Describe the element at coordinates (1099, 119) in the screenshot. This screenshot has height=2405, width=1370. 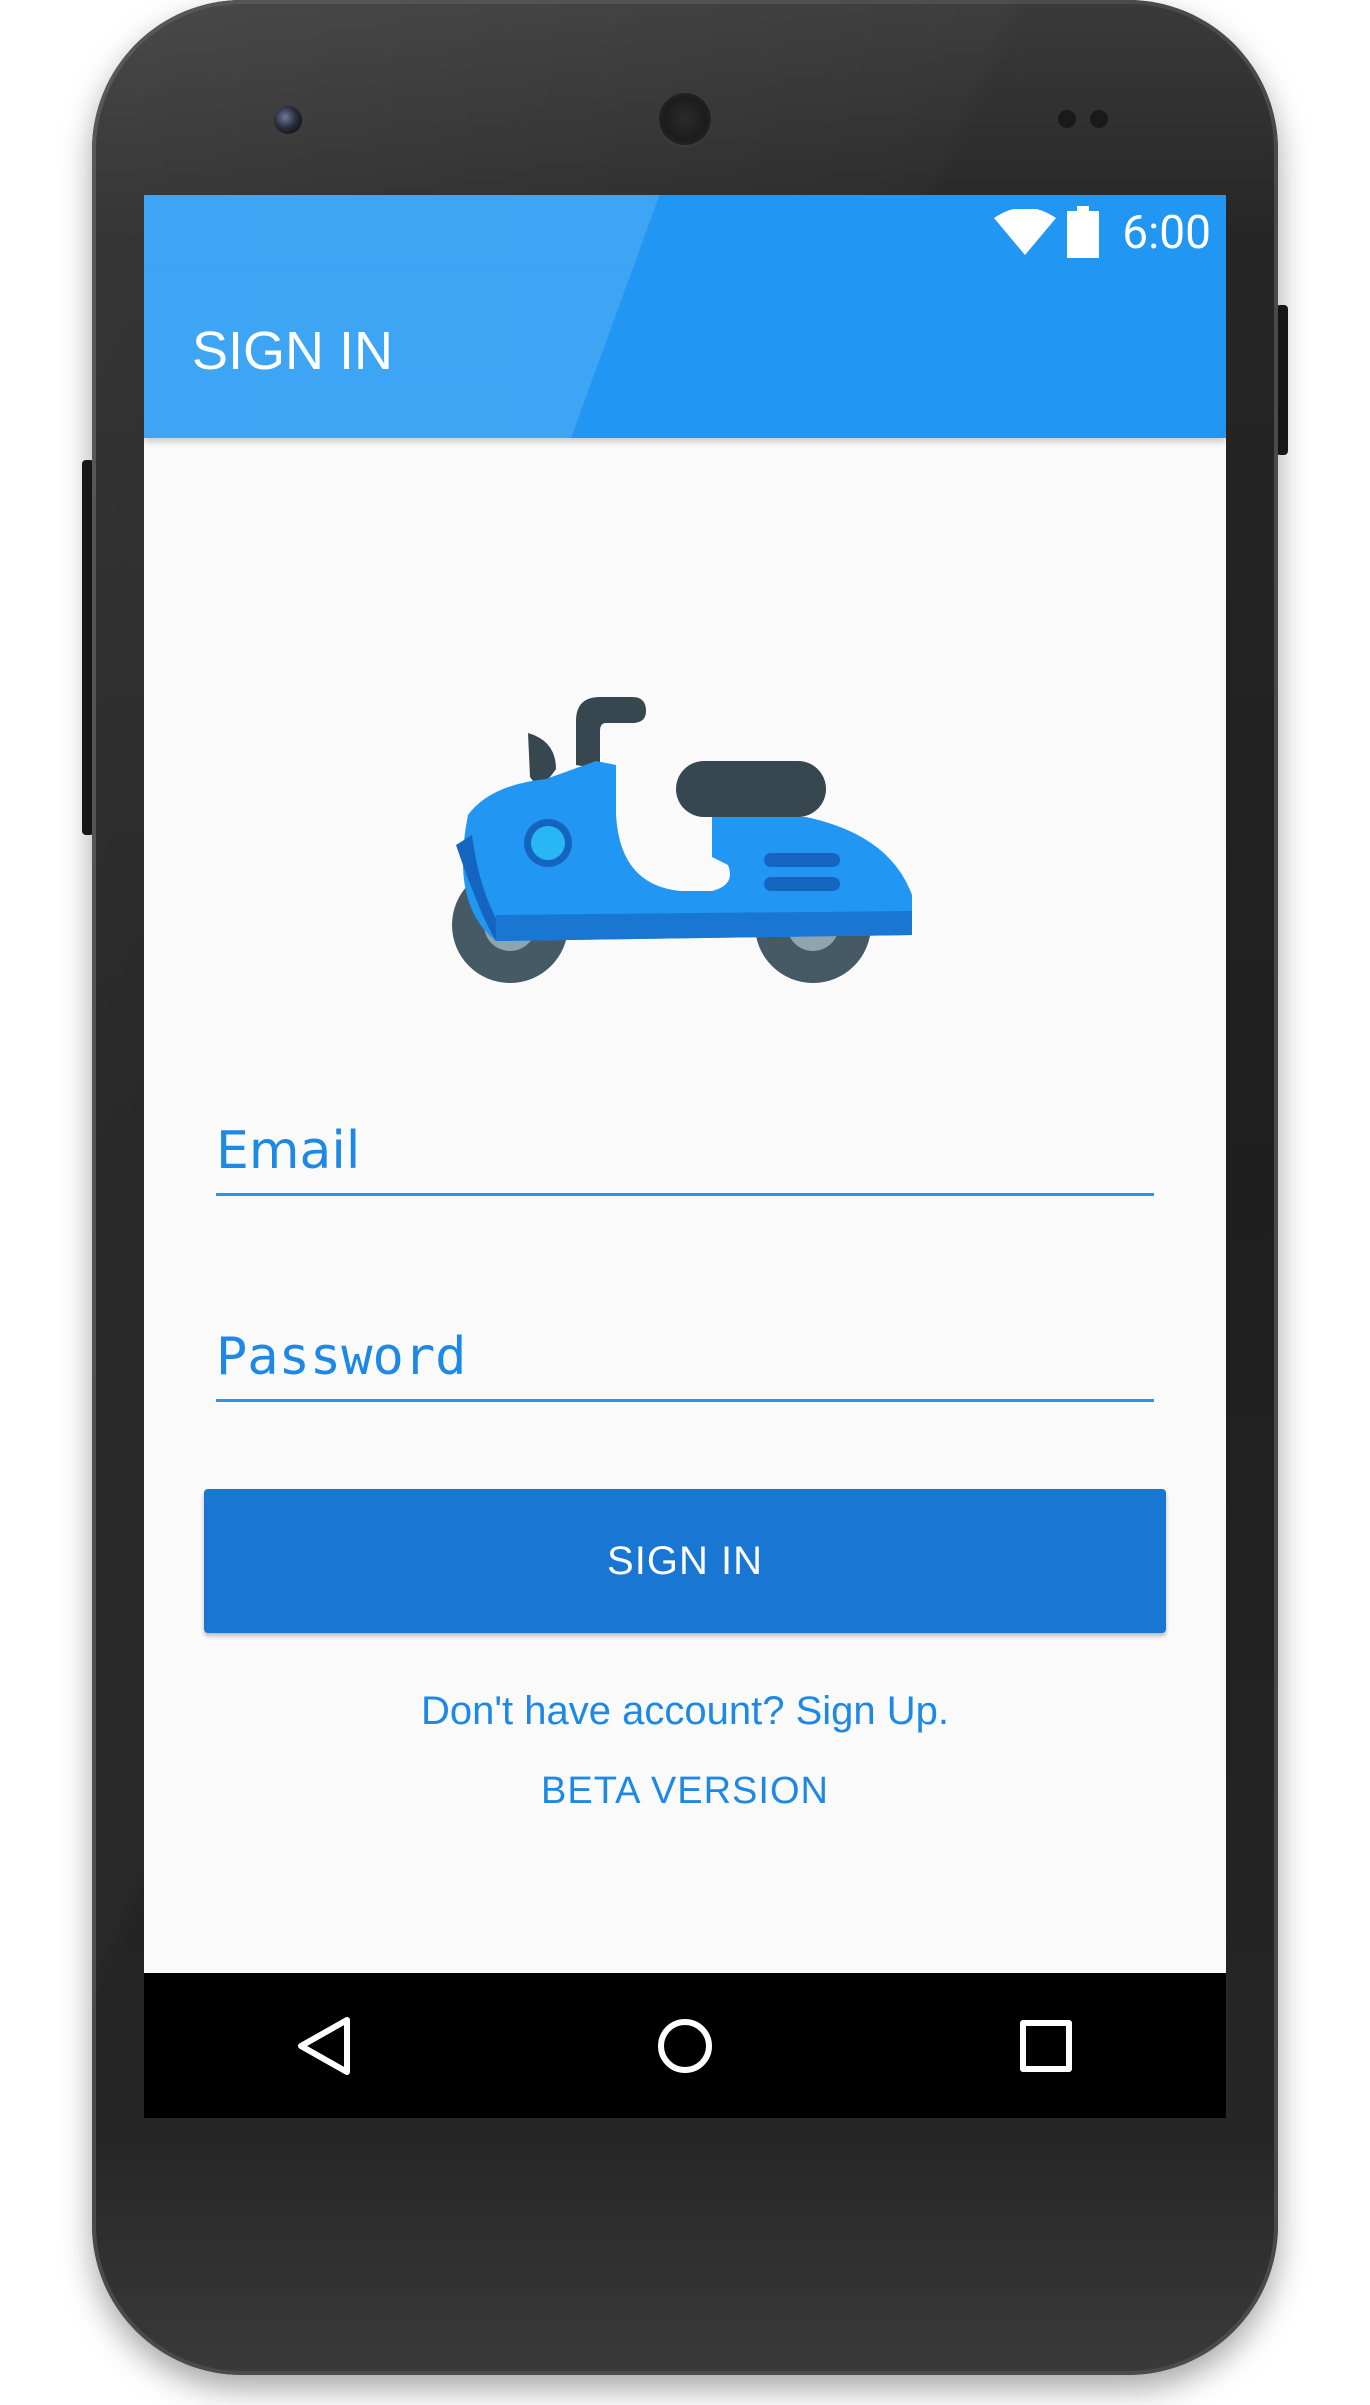
I see `light-sensor` at that location.